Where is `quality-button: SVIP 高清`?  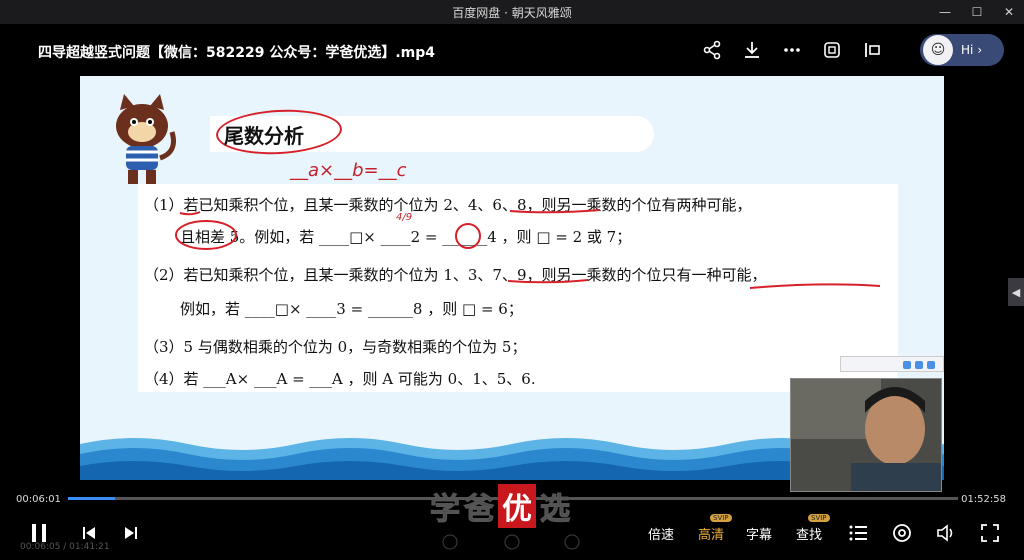 quality-button: SVIP 高清 is located at coordinates (715, 529).